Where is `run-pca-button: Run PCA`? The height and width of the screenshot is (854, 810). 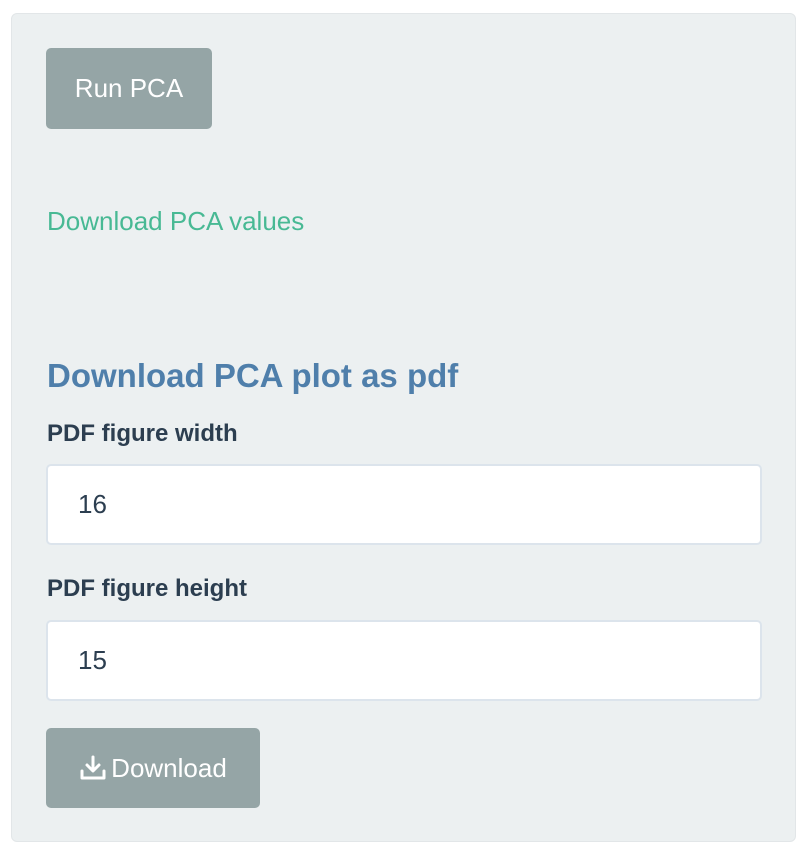
run-pca-button: Run PCA is located at coordinates (129, 88).